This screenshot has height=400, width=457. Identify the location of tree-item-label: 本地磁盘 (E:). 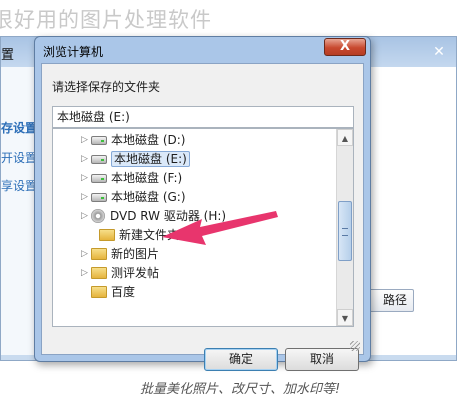
(150, 159).